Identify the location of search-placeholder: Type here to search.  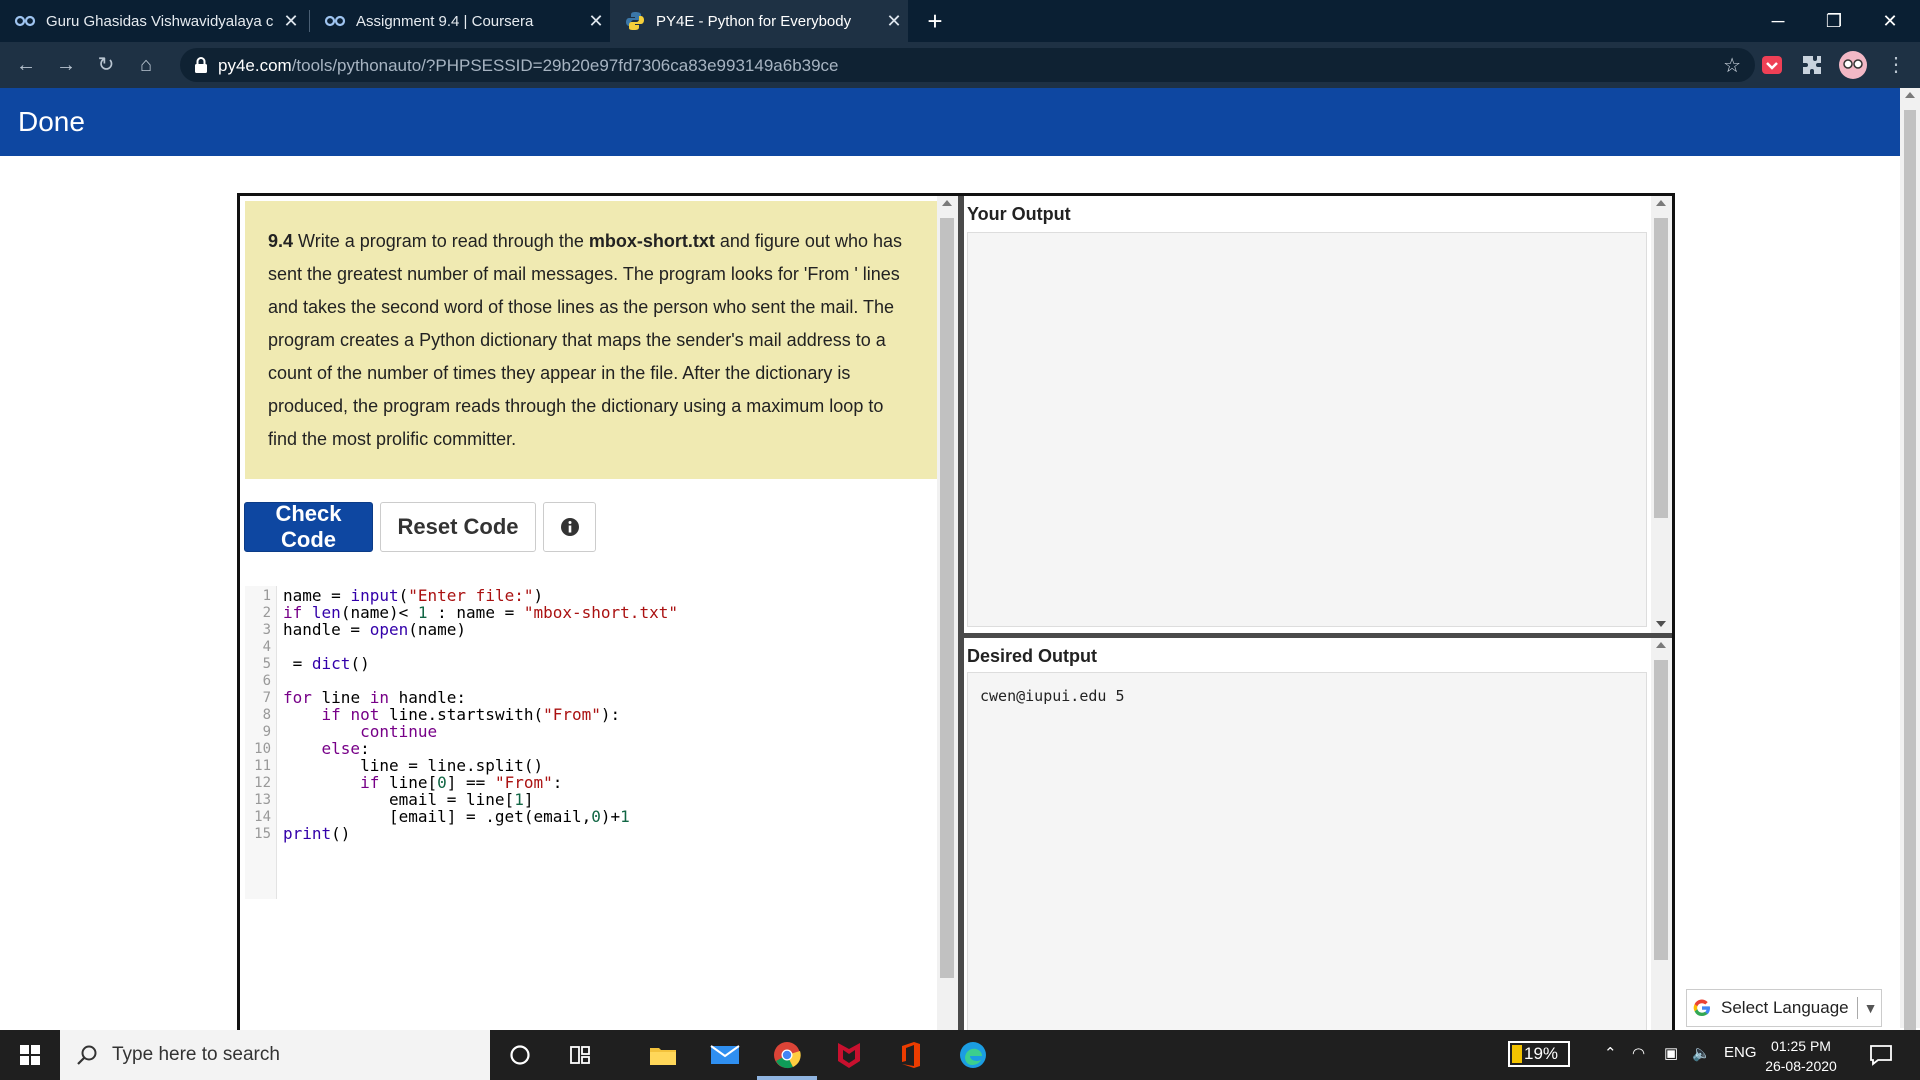
(196, 1054).